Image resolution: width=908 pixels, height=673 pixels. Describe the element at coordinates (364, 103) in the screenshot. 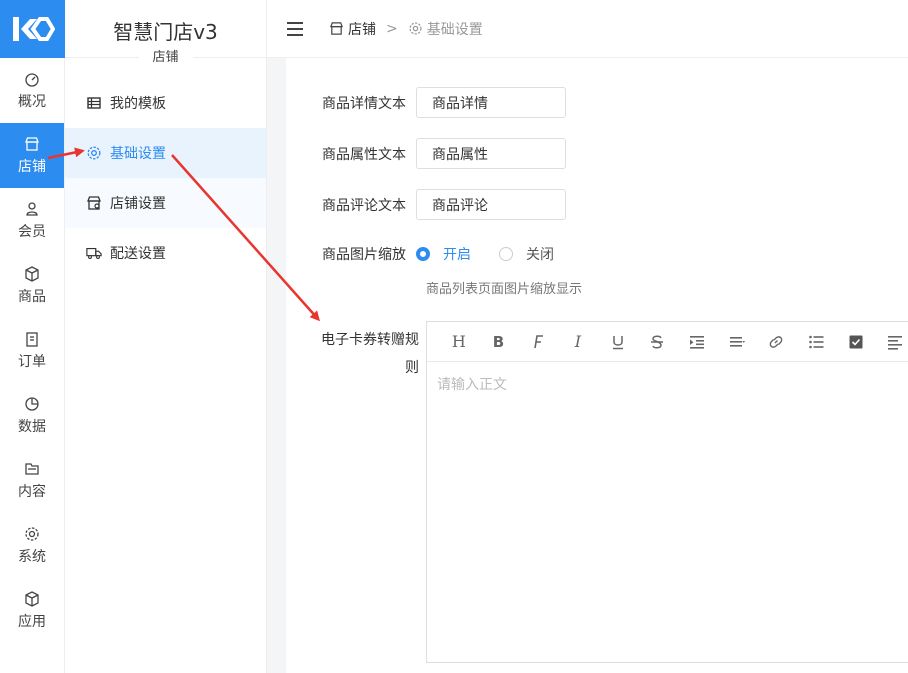

I see `detail-text-label: 商品详情文本` at that location.